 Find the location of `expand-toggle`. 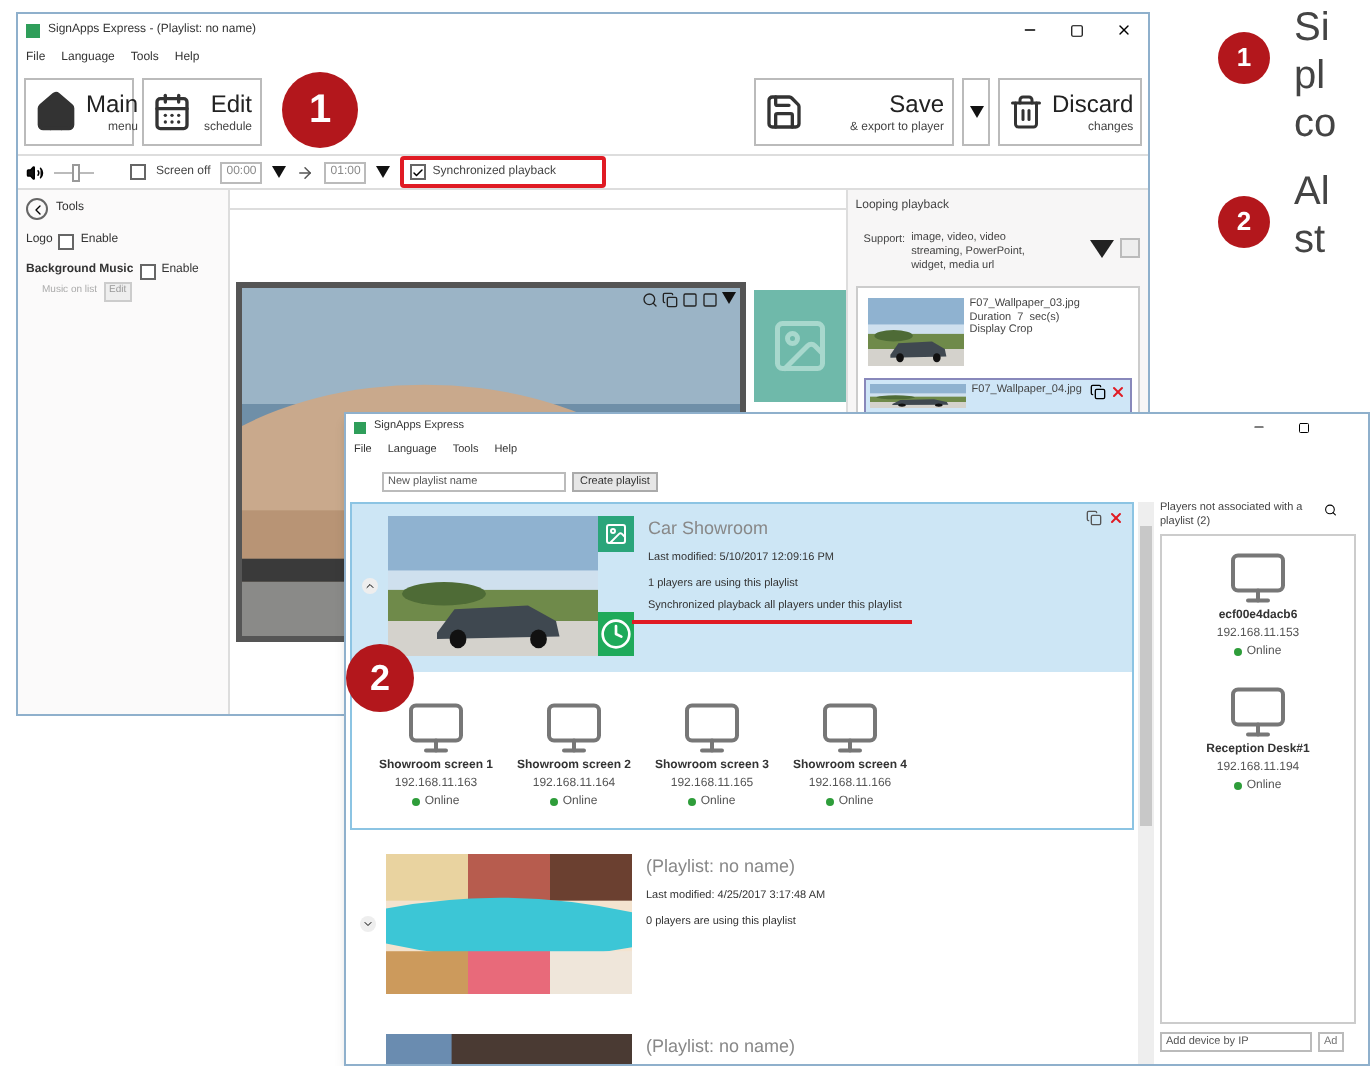

expand-toggle is located at coordinates (368, 924).